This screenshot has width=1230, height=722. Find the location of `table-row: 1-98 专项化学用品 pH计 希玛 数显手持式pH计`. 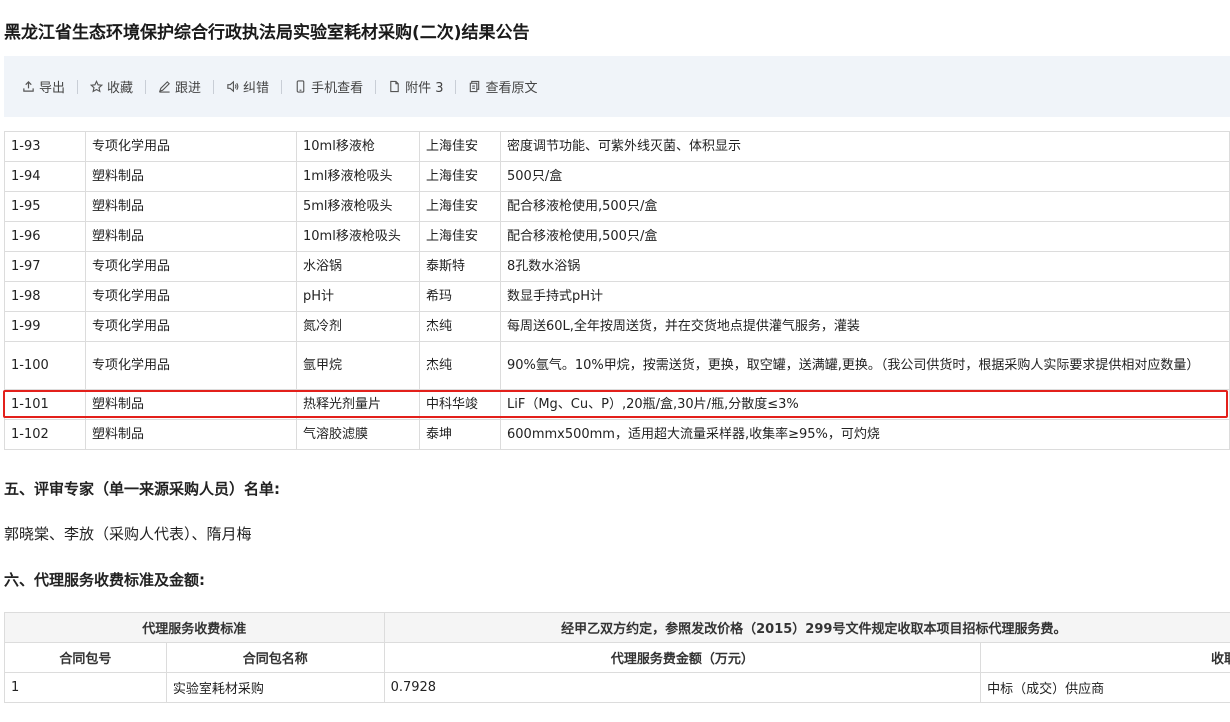

table-row: 1-98 专项化学用品 pH计 希玛 数显手持式pH计 is located at coordinates (617, 296).